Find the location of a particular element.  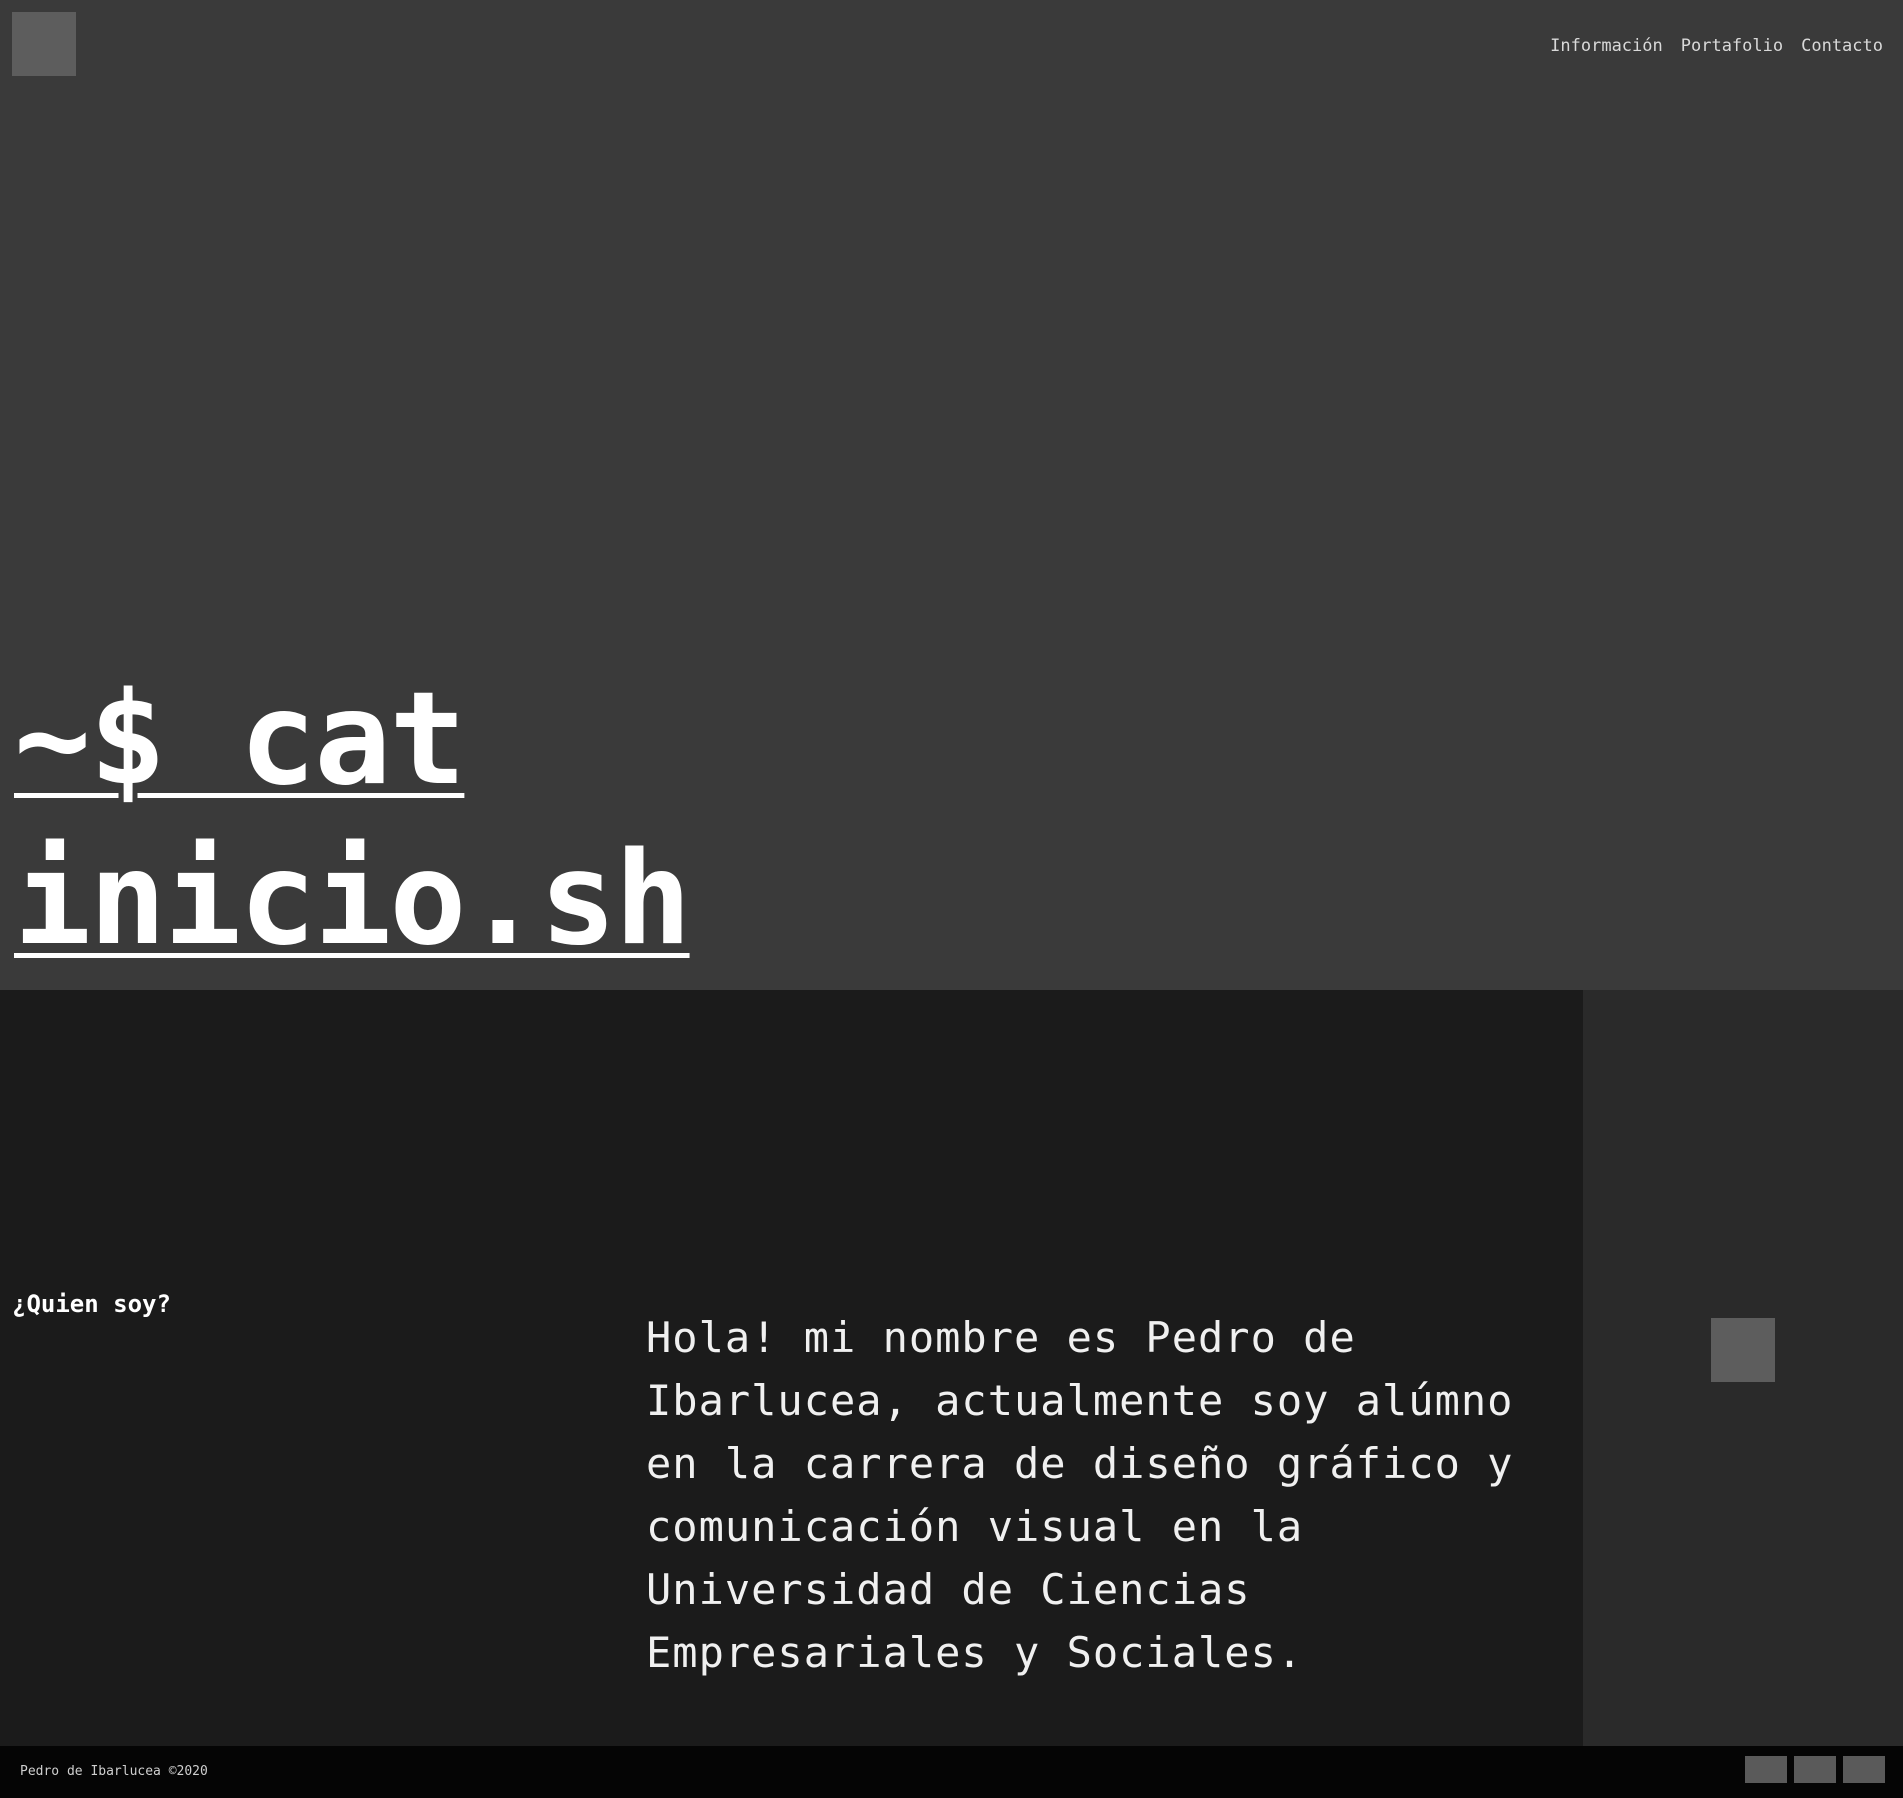

footer: Pedro de Ibarlucea ©2020 is located at coordinates (951, 1772).